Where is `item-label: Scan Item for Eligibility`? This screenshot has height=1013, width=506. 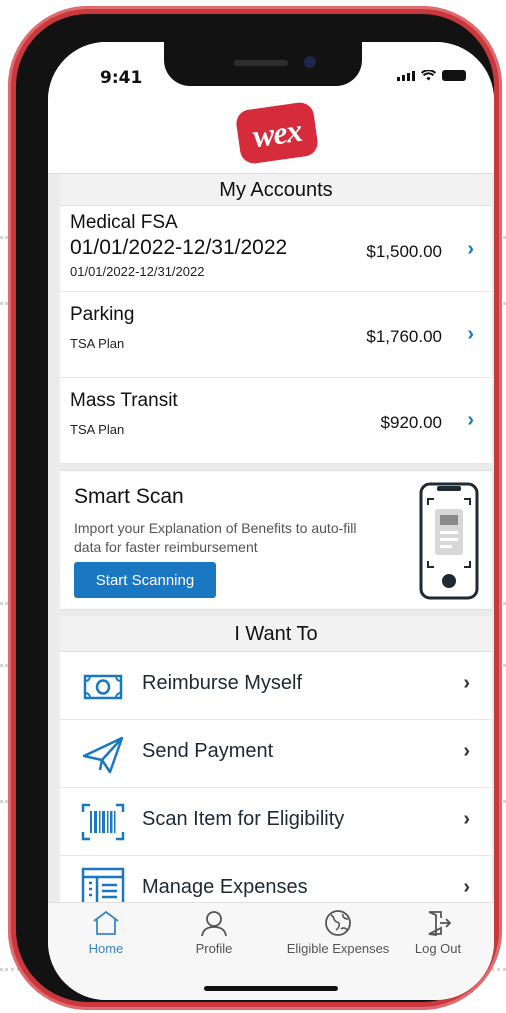 item-label: Scan Item for Eligibility is located at coordinates (243, 819).